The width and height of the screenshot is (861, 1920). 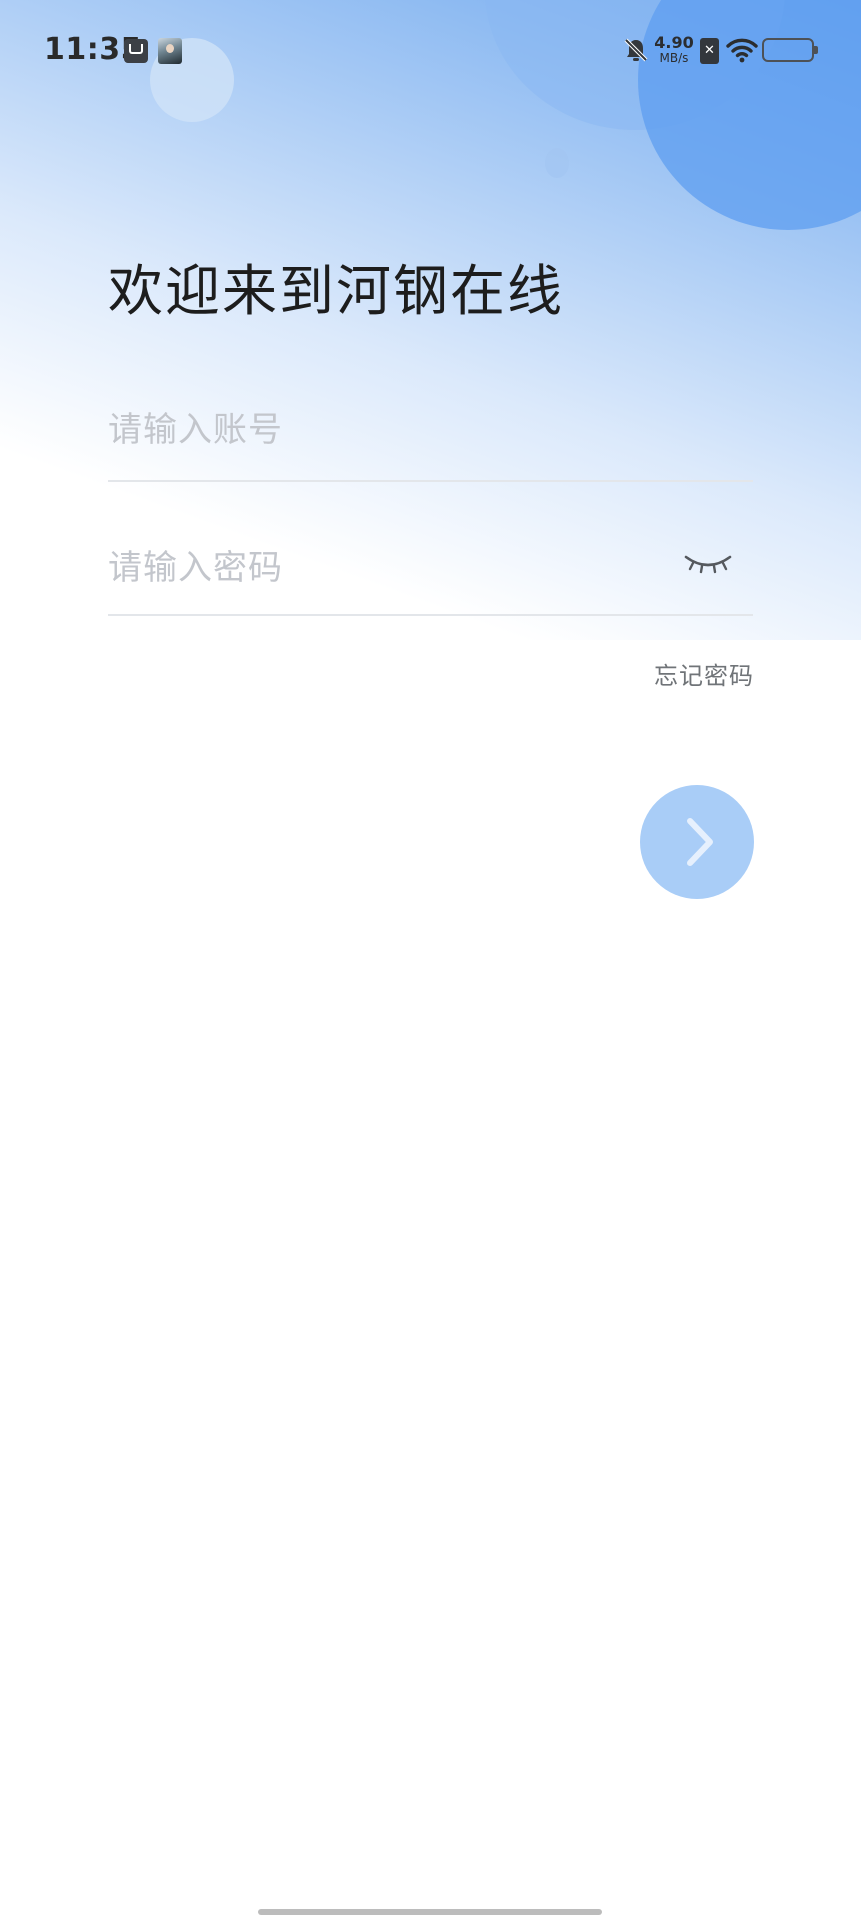 I want to click on status-bar: 11:35 4.90 MB/s ✕, so click(x=430, y=50).